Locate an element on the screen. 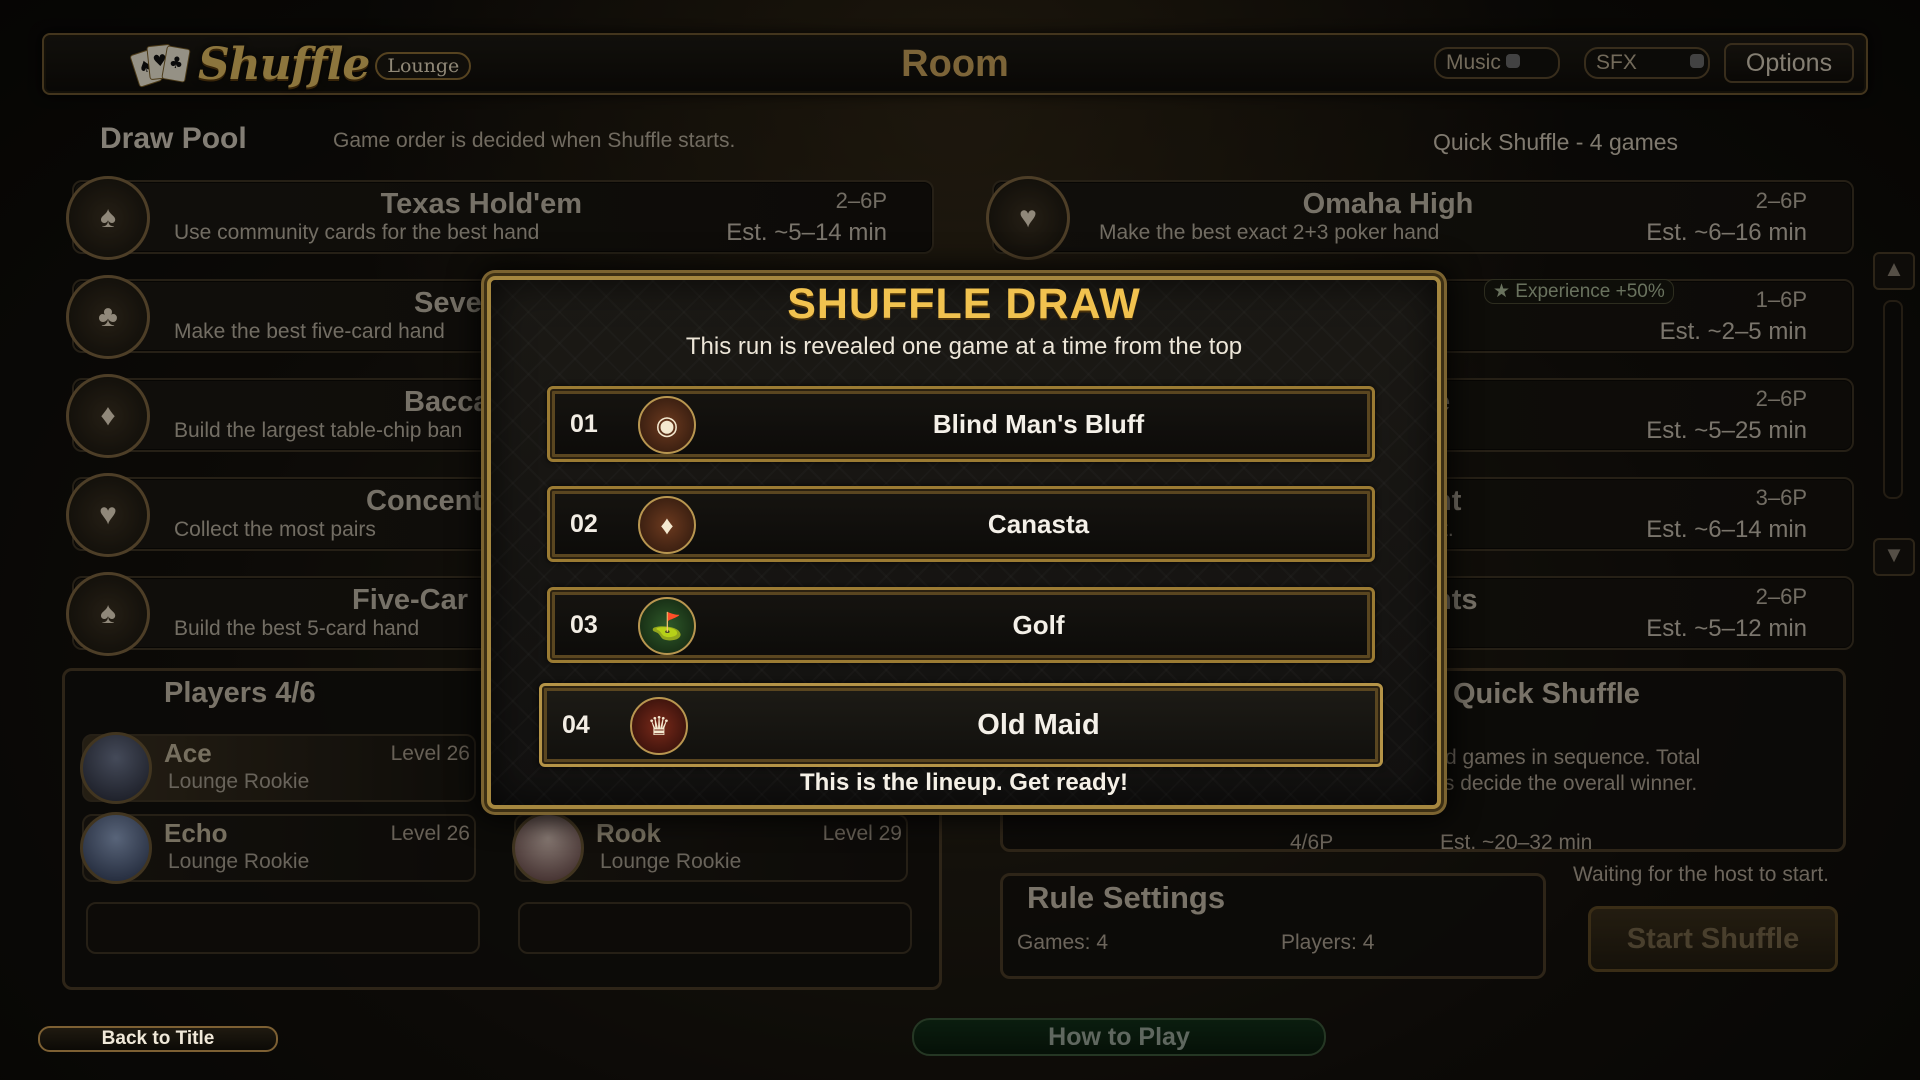 Image resolution: width=1920 pixels, height=1080 pixels. back-to-title-button: Back to Title is located at coordinates (158, 1039).